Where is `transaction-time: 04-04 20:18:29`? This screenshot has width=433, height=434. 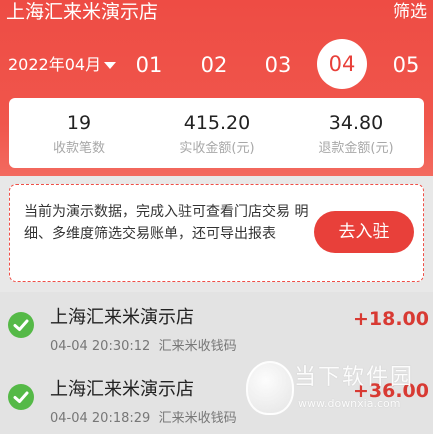
transaction-time: 04-04 20:18:29 is located at coordinates (100, 418).